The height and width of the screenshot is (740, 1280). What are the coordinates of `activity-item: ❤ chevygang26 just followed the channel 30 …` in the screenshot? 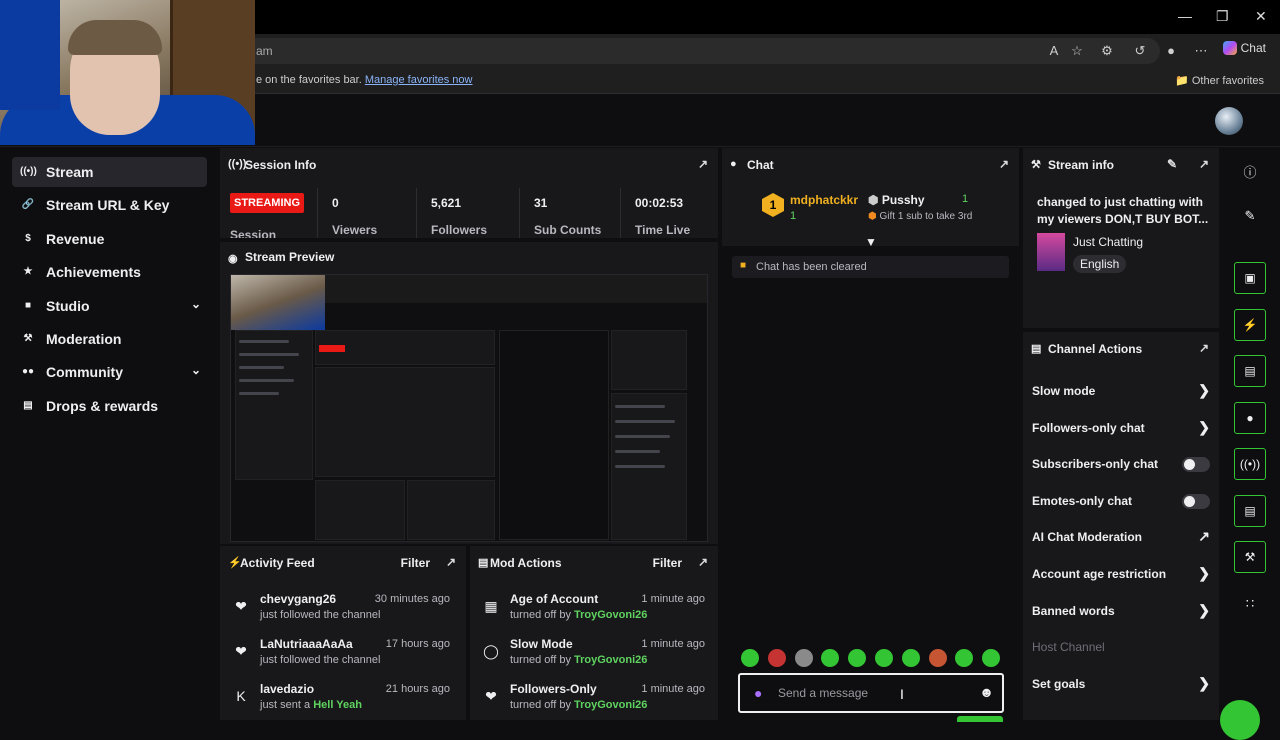 It's located at (340, 612).